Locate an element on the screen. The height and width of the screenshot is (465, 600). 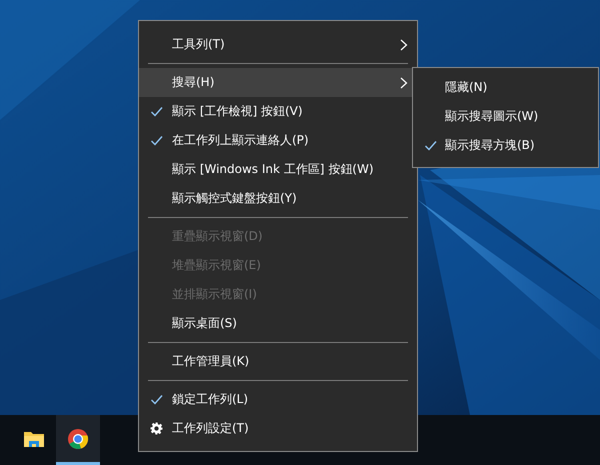
menu-item: 顯示桌面(S) is located at coordinates (278, 323).